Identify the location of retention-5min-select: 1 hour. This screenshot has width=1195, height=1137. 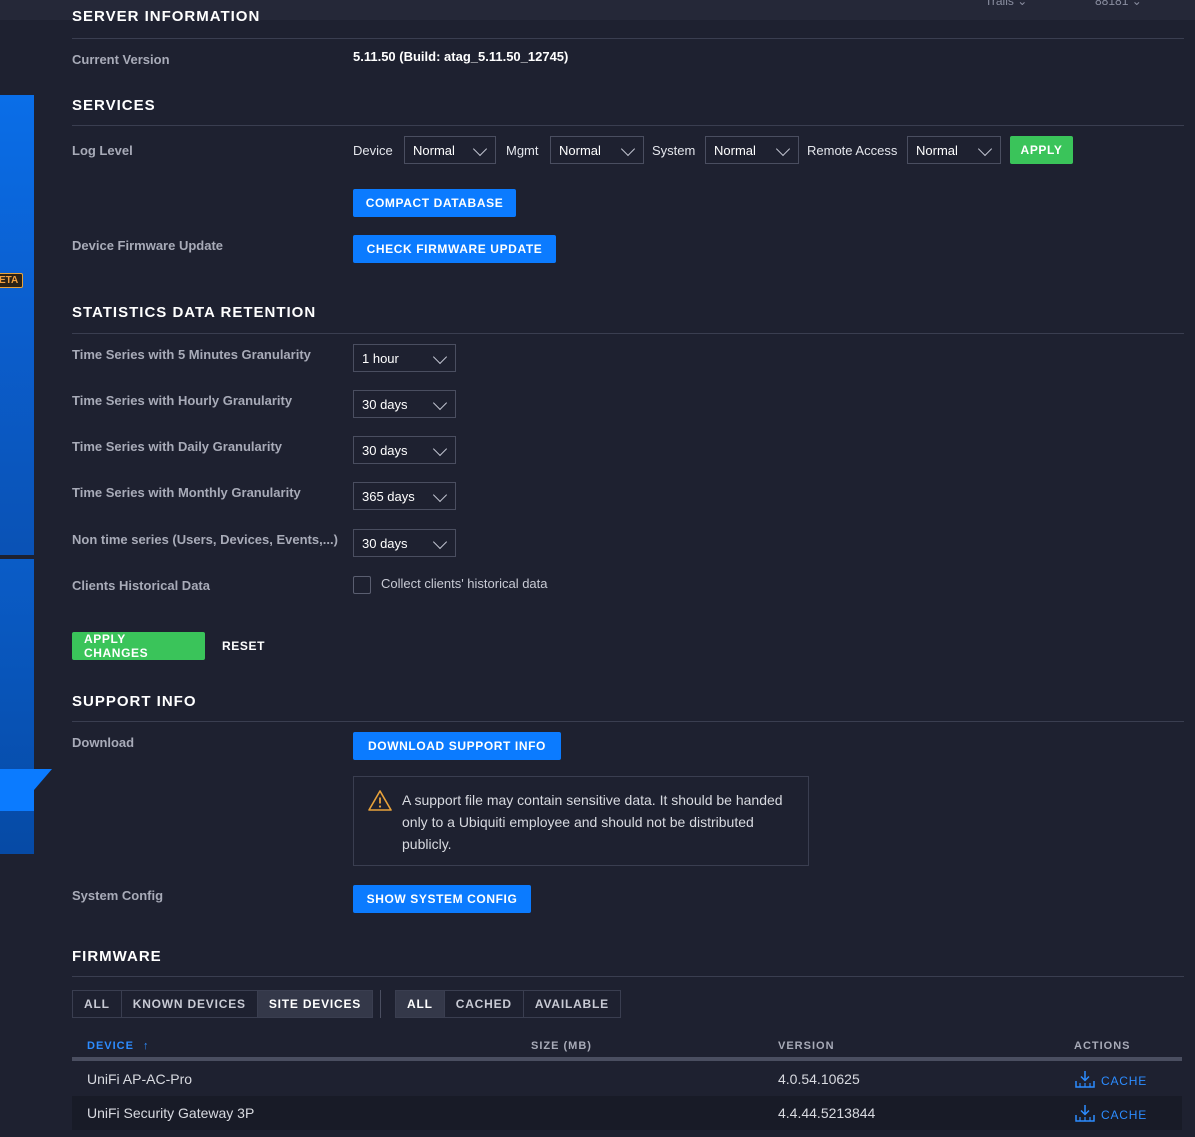
(404, 358).